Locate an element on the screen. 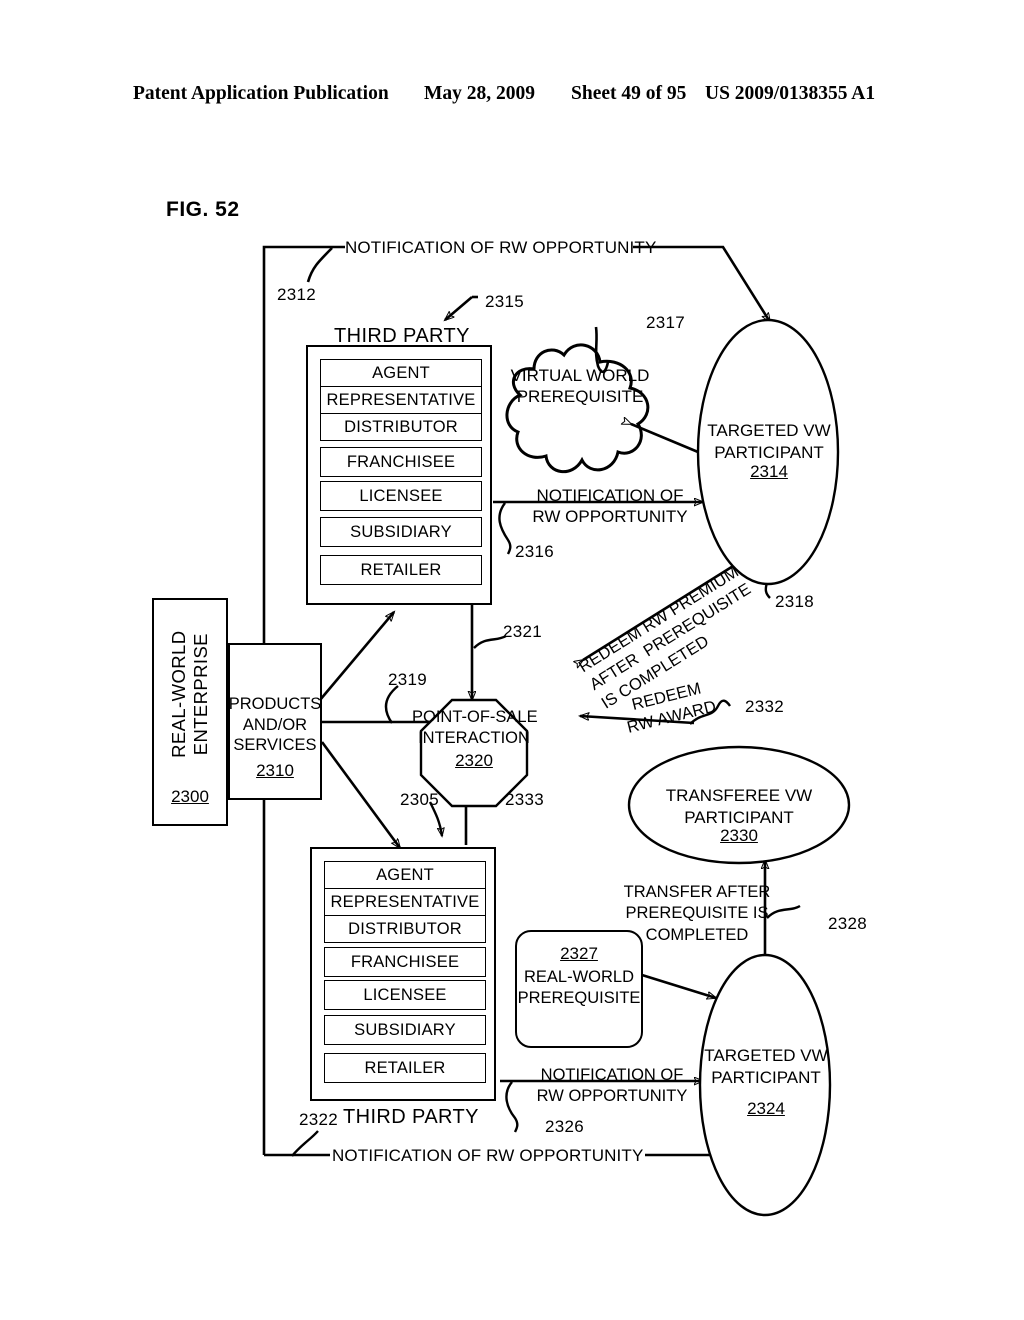  ref-2328: 2328 is located at coordinates (848, 923).